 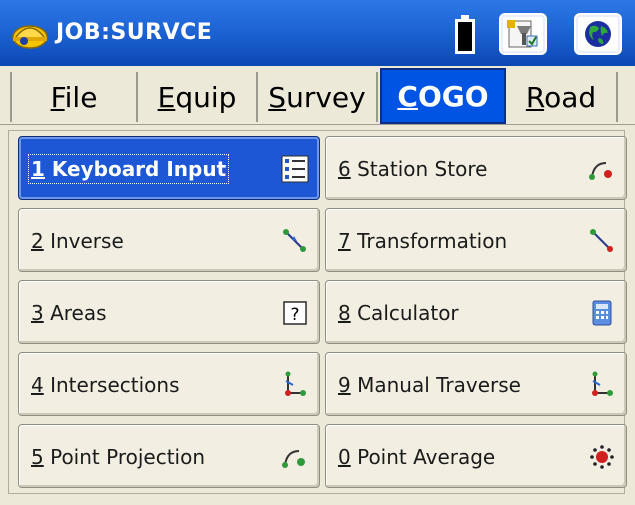 What do you see at coordinates (74, 97) in the screenshot?
I see `tab-file: File` at bounding box center [74, 97].